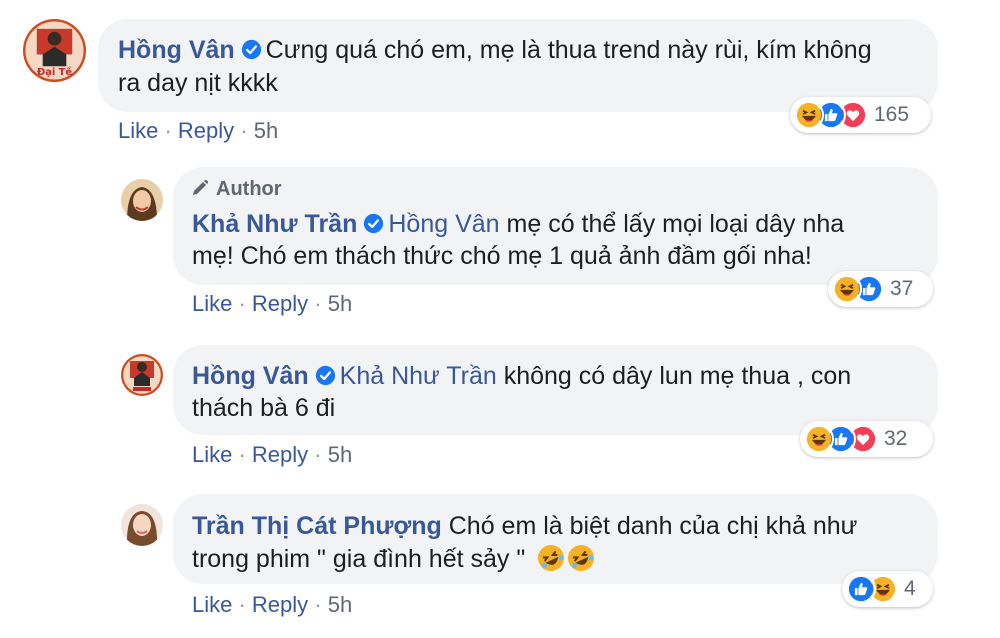 The height and width of the screenshot is (638, 1000). What do you see at coordinates (317, 526) in the screenshot?
I see `comment-author: Trần Thị Cát Phượng` at bounding box center [317, 526].